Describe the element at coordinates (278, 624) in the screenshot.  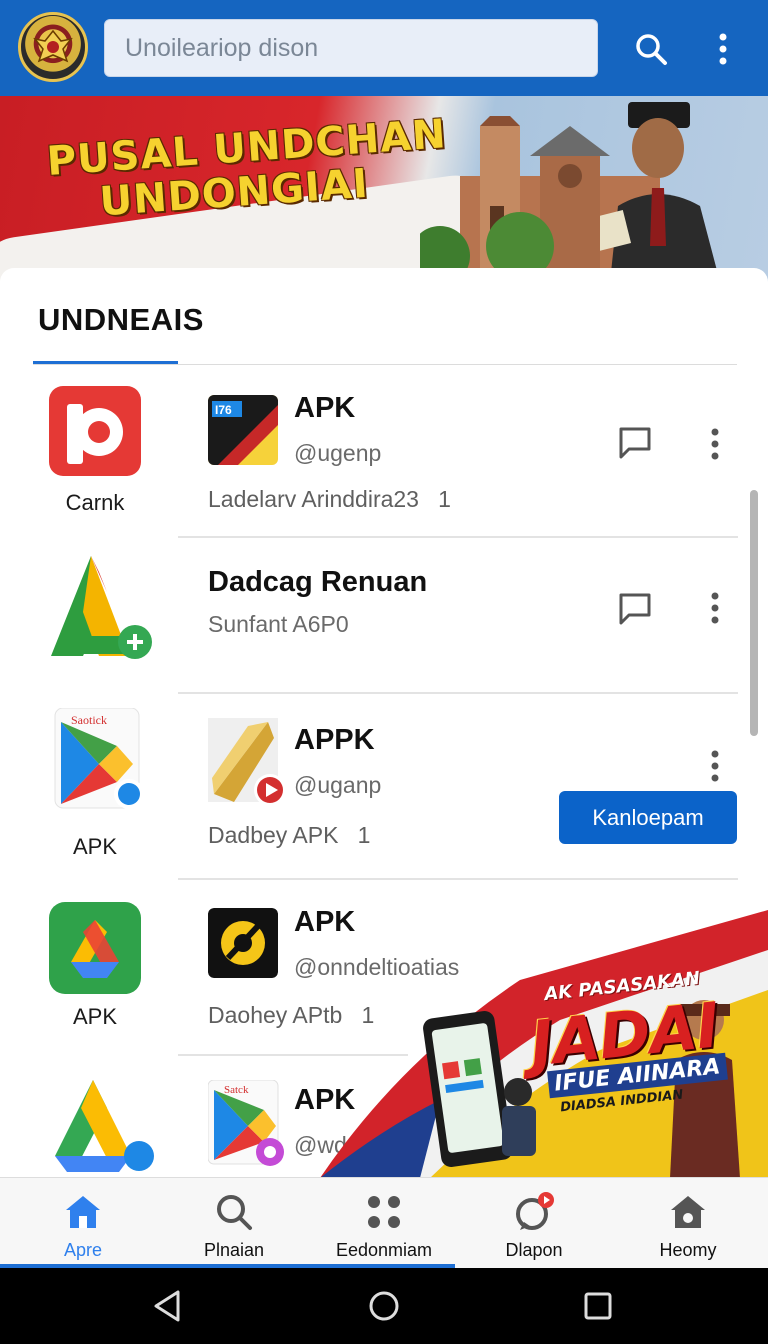
I see `item-subtitle: Sunfant A6P0` at that location.